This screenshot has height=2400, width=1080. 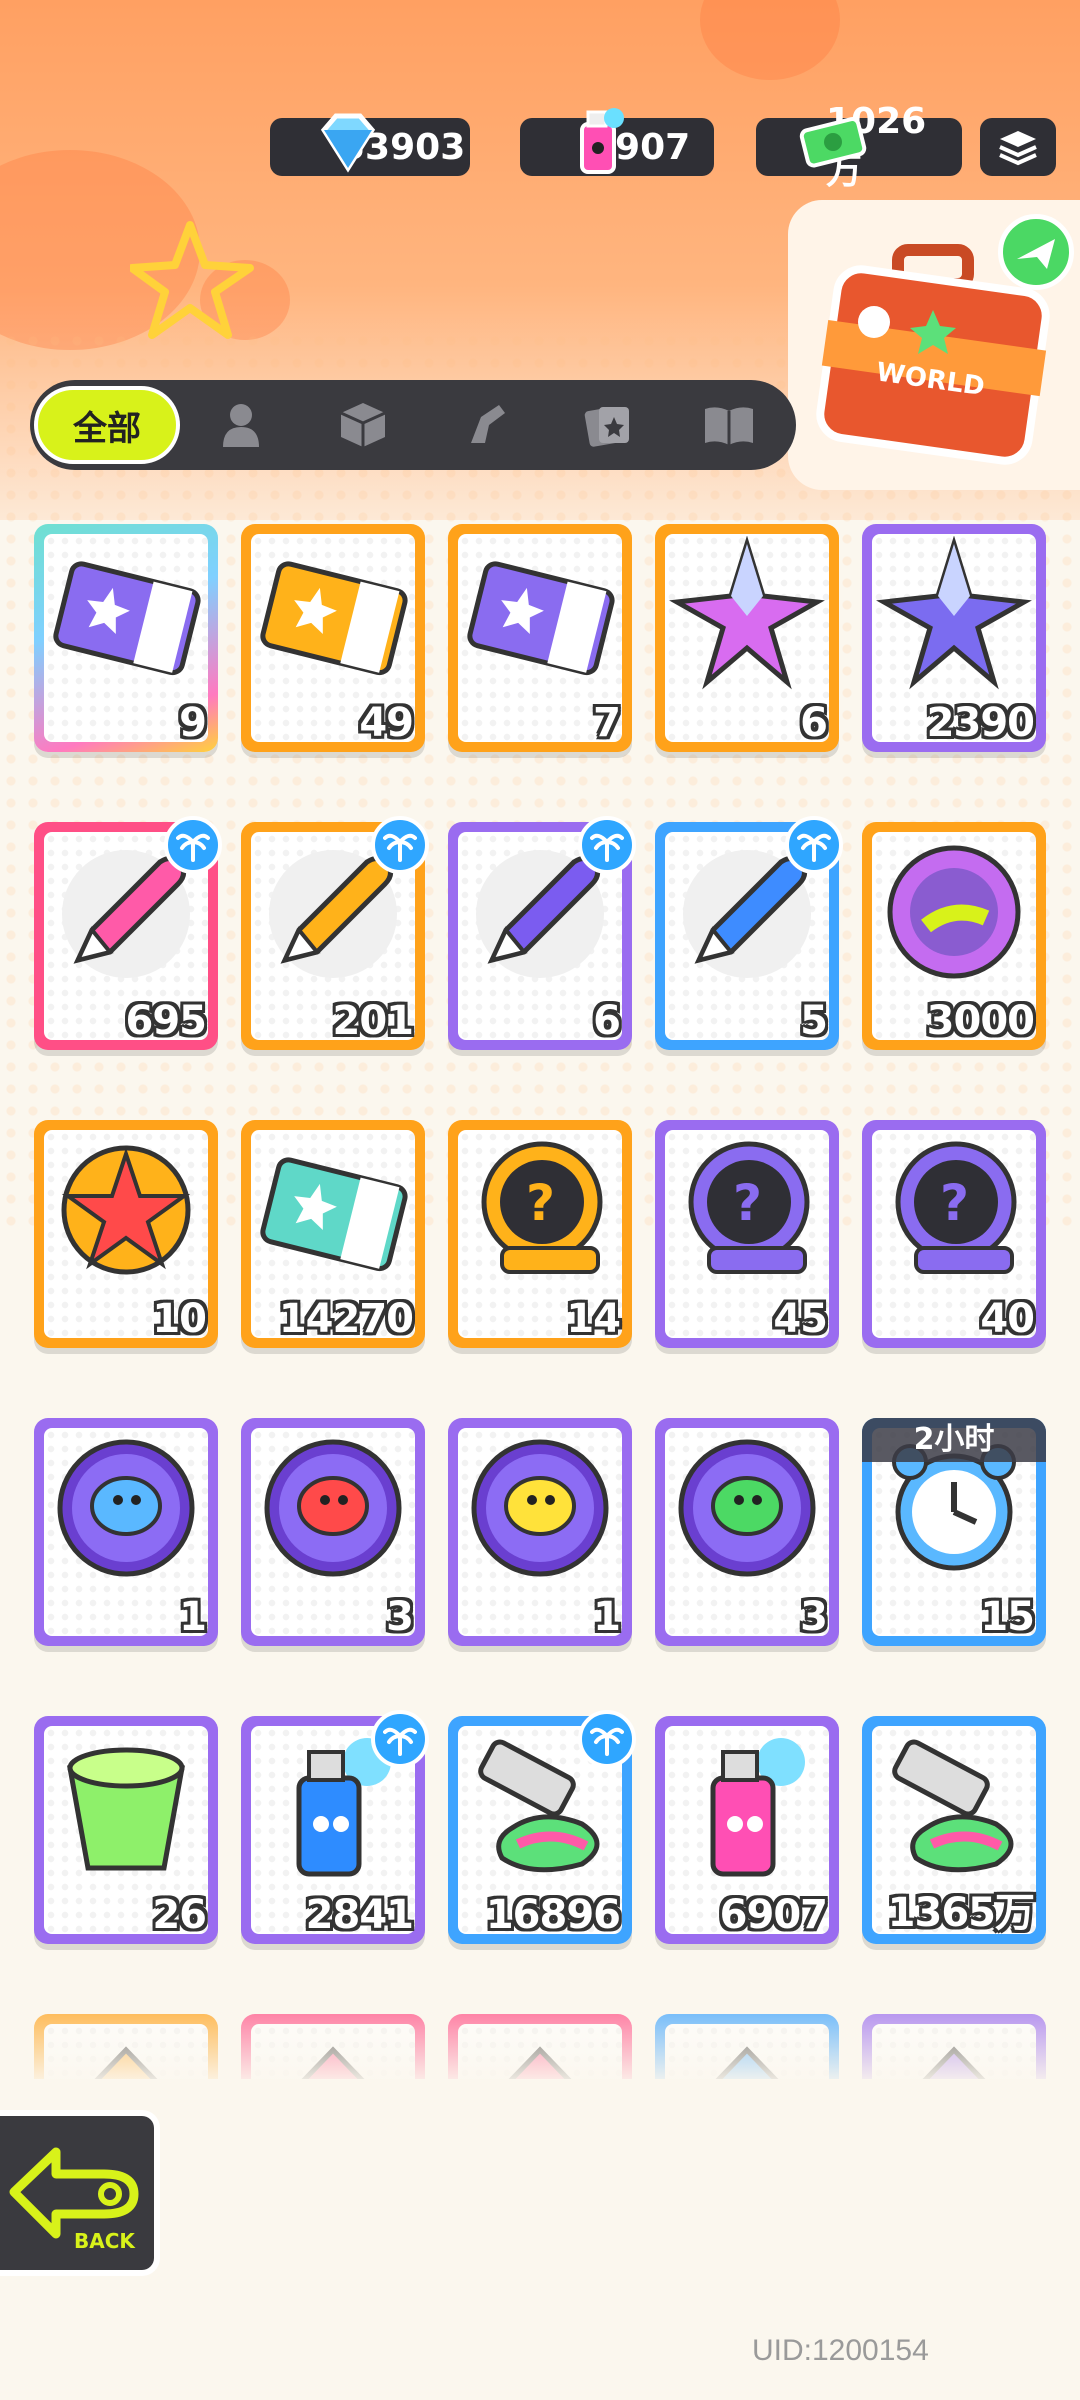 What do you see at coordinates (333, 1508) in the screenshot?
I see `red-fish-orb-icon` at bounding box center [333, 1508].